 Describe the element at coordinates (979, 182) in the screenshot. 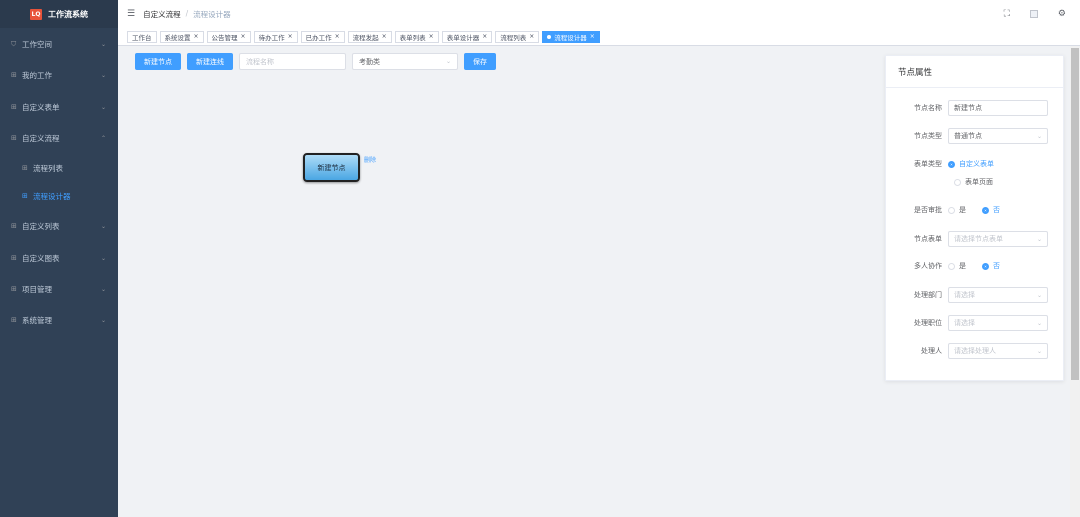

I see `radio-label: 表单页面` at that location.